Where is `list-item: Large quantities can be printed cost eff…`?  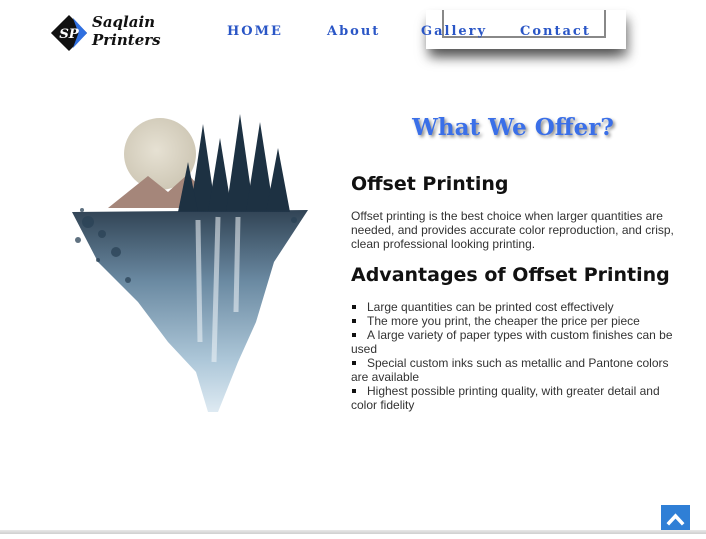 list-item: Large quantities can be printed cost eff… is located at coordinates (516, 307).